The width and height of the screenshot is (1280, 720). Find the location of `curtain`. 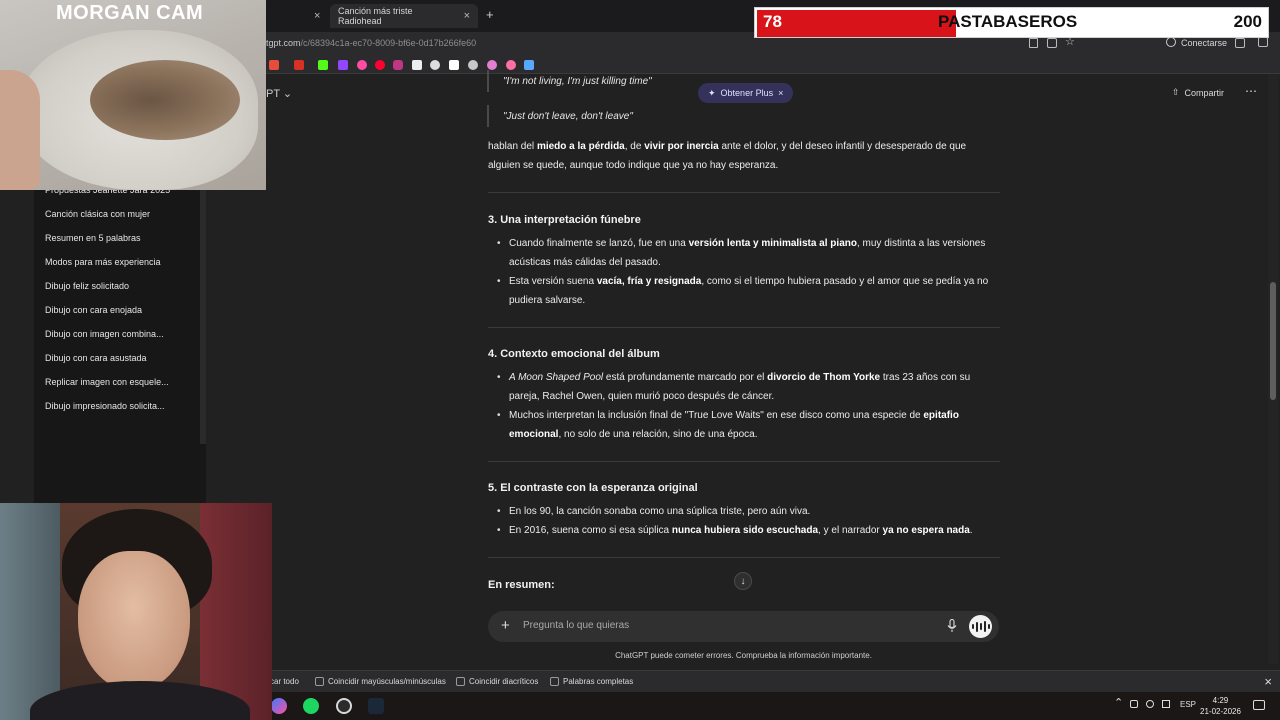

curtain is located at coordinates (30, 611).